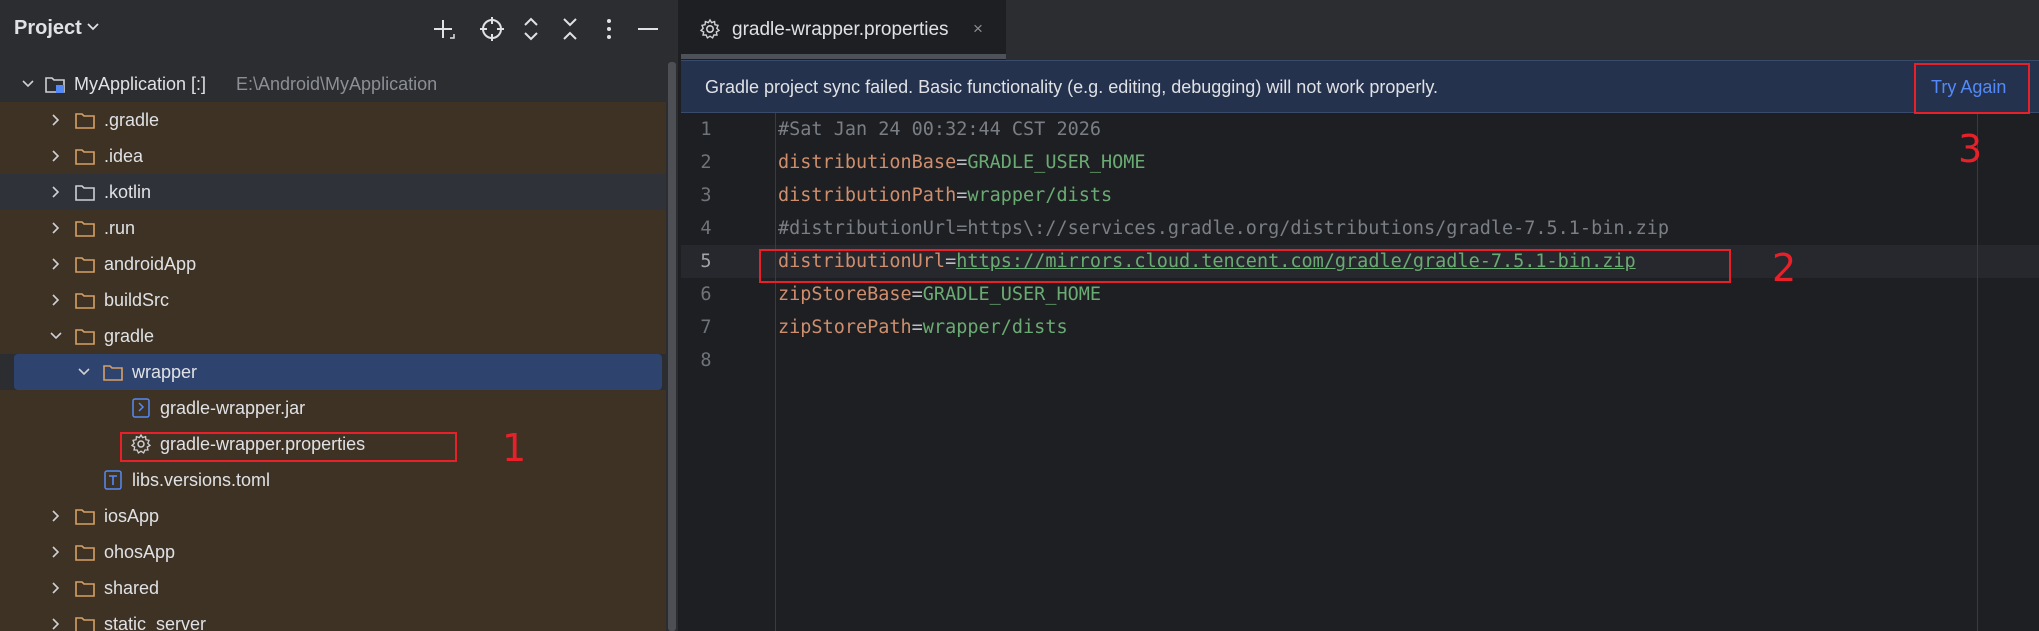 The height and width of the screenshot is (631, 2039). I want to click on module-folder-icon, so click(55, 85).